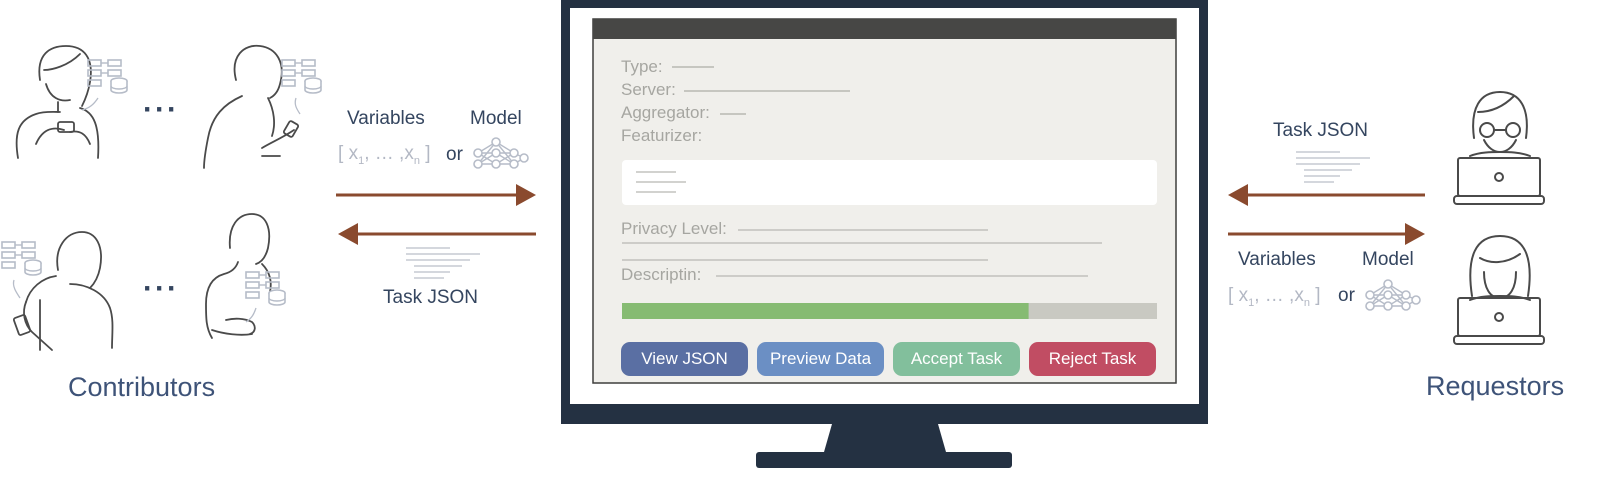  What do you see at coordinates (825, 311) in the screenshot?
I see `progress-fill` at bounding box center [825, 311].